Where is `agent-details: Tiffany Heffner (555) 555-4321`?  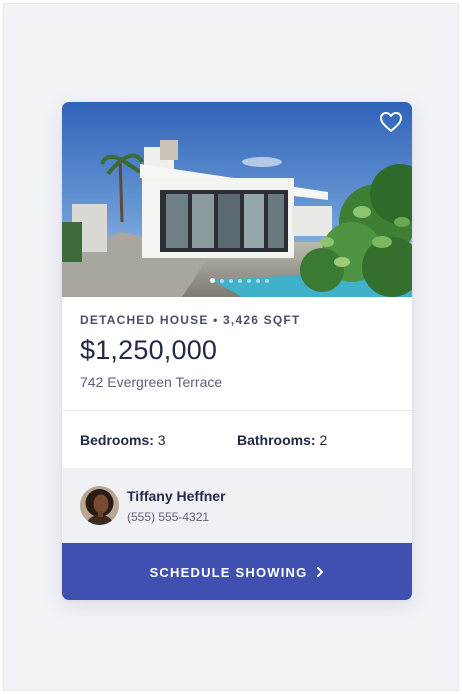 agent-details: Tiffany Heffner (555) 555-4321 is located at coordinates (176, 506).